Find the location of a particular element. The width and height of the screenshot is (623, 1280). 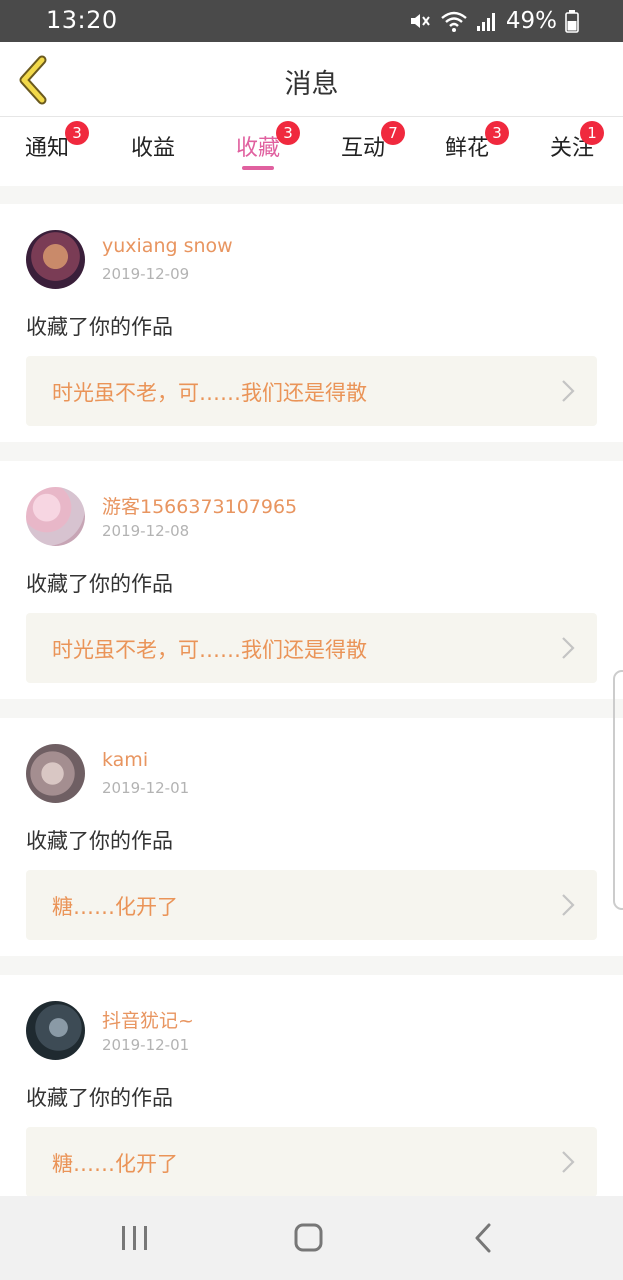

tab-label: 收益 is located at coordinates (153, 148).